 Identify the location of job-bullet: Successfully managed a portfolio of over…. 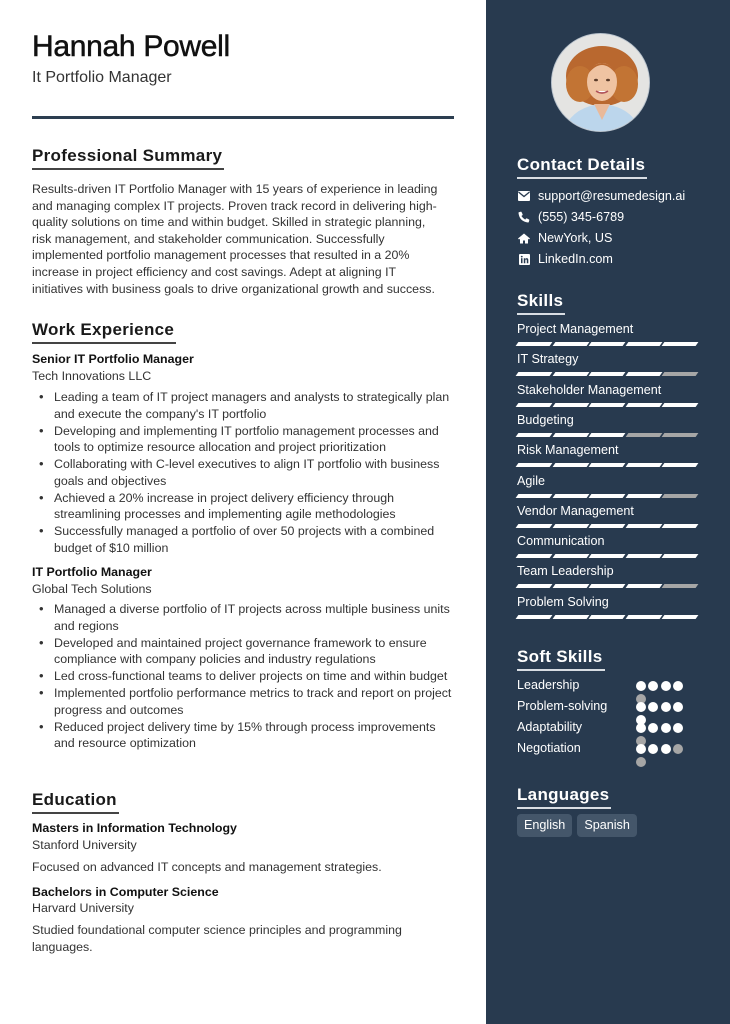
(247, 539).